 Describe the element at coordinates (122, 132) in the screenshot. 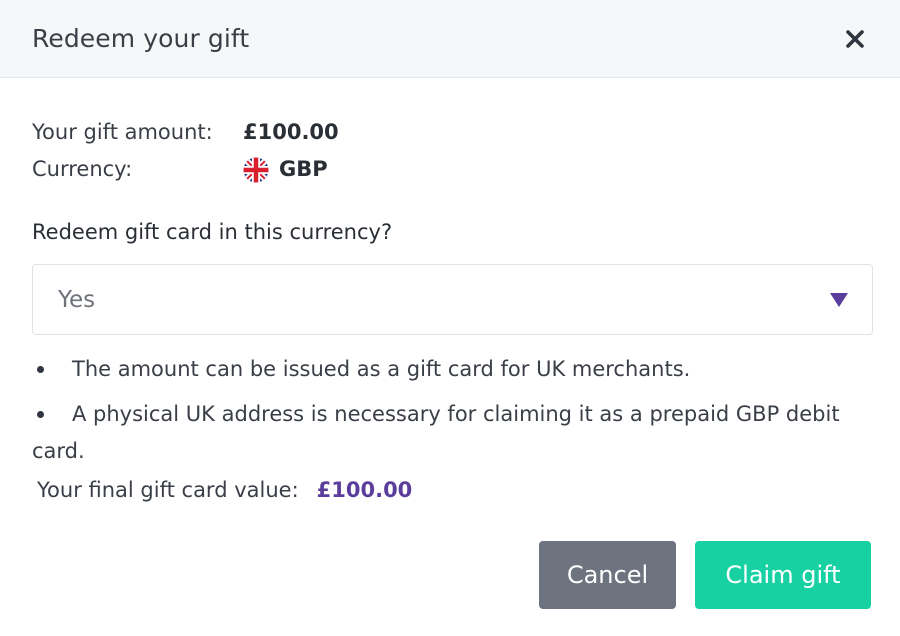

I see `gift-amount-label: Your gift amount:` at that location.